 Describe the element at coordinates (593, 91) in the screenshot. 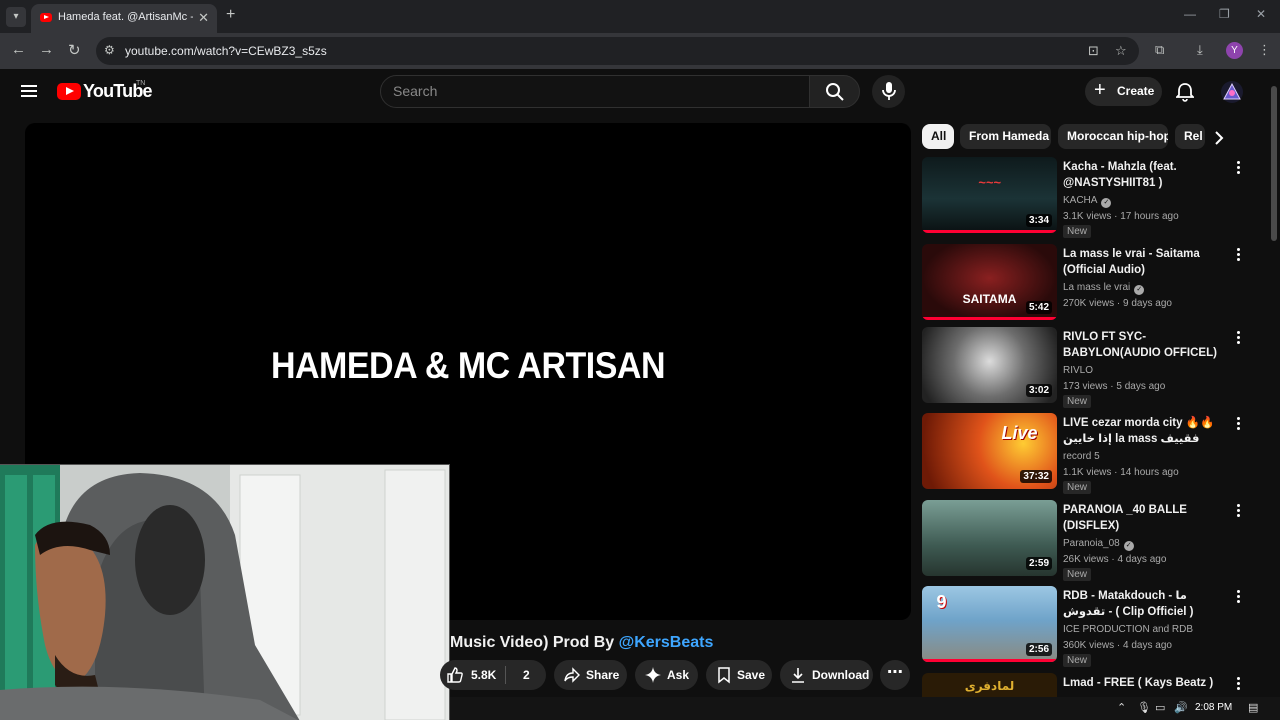

I see `search-input` at that location.